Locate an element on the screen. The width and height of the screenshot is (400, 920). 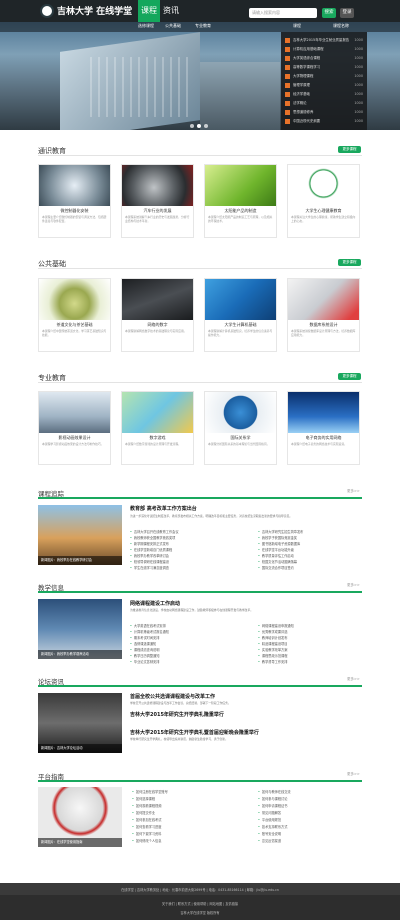
news-list-item: 我校学子获国际竞赛金奖 is located at coordinates (308, 537).